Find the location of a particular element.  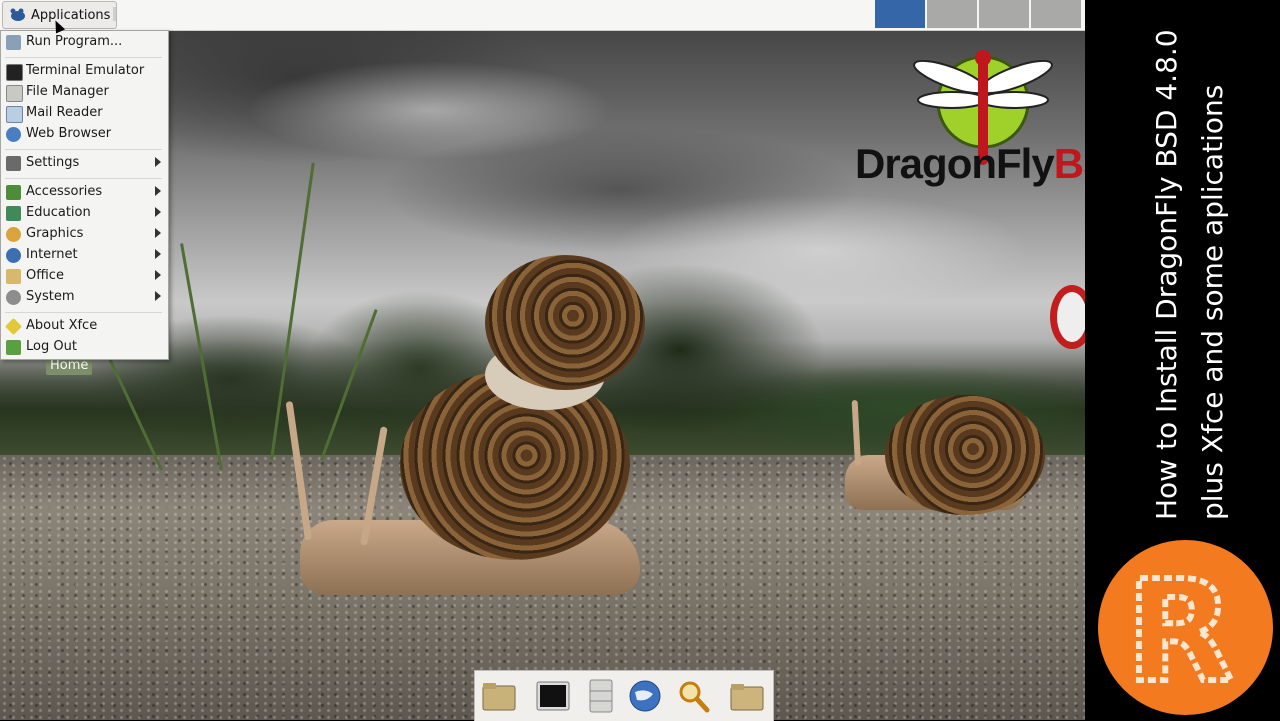

menu-item-settings: Settings is located at coordinates (83, 163).